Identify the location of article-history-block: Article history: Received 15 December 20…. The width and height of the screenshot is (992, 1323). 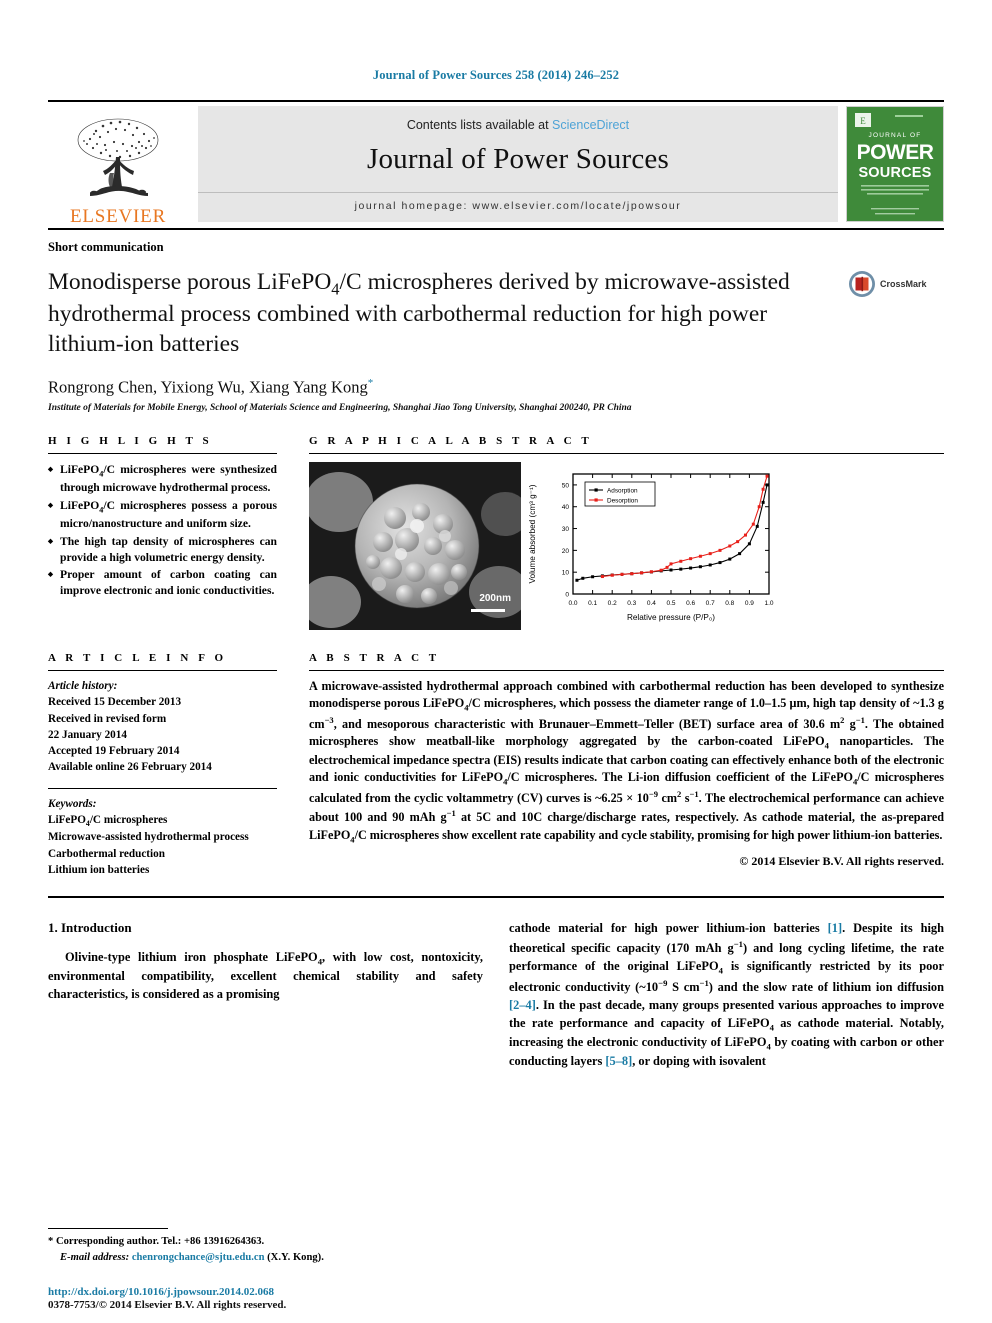
(162, 726).